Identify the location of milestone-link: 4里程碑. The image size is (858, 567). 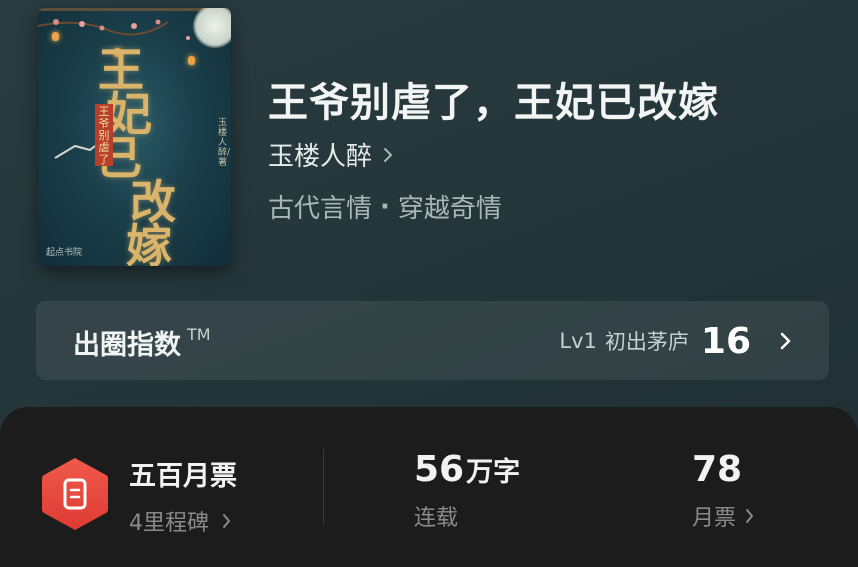
(183, 521).